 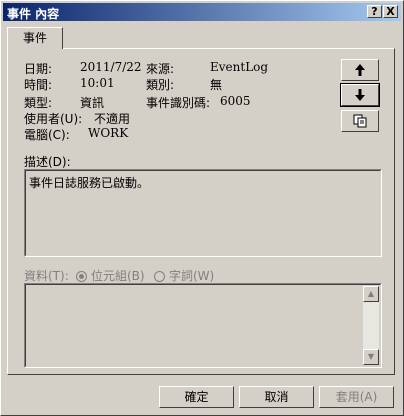 I want to click on help-button: ?, so click(x=374, y=11).